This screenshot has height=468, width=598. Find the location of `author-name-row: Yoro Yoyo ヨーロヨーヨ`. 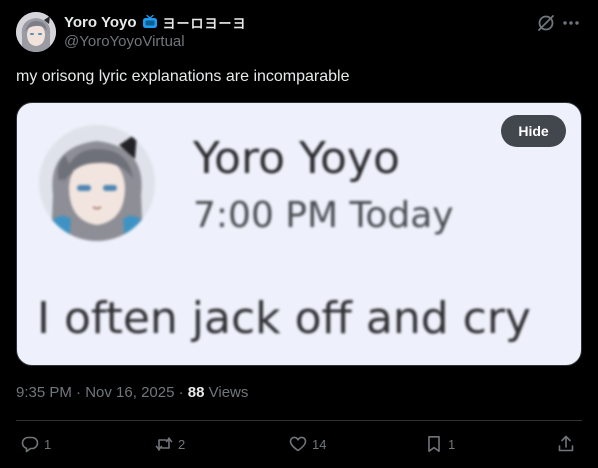

author-name-row: Yoro Yoyo ヨーロヨーヨ is located at coordinates (155, 22).